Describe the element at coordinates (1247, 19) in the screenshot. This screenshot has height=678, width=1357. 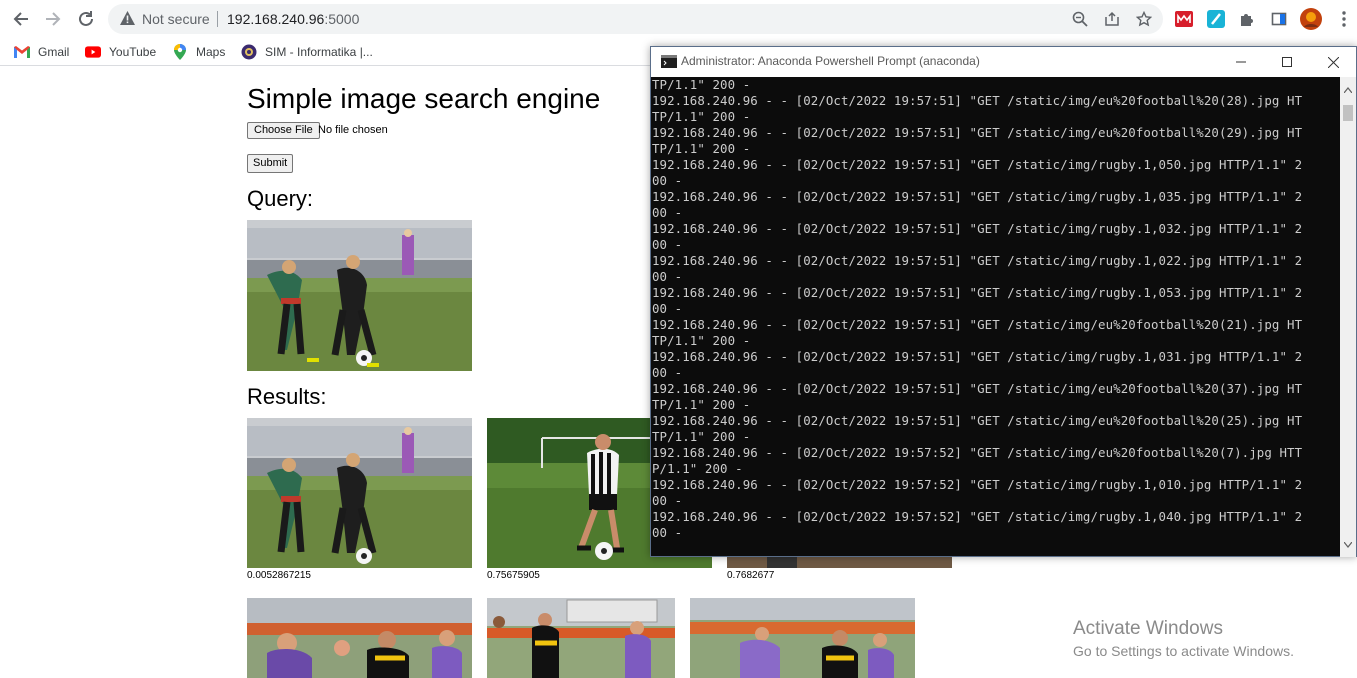
I see `extensions-puzzle-icon` at that location.